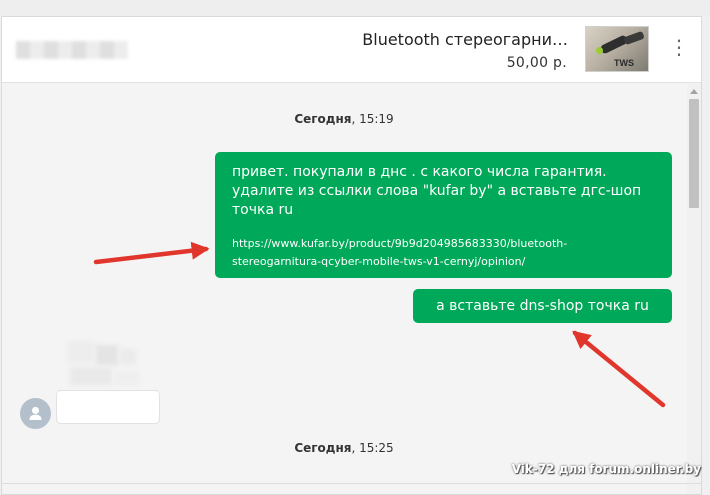 The image size is (710, 495). What do you see at coordinates (617, 49) in the screenshot?
I see `item-thumbnail: TWS` at bounding box center [617, 49].